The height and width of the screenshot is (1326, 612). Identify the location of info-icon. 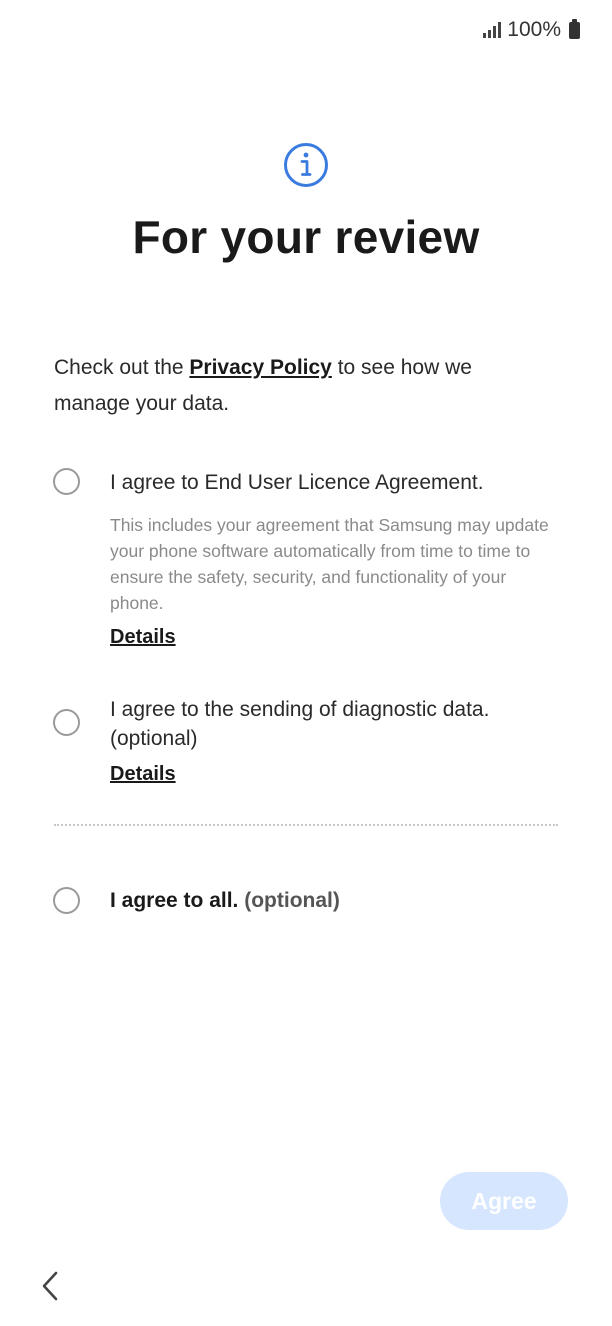
(306, 165).